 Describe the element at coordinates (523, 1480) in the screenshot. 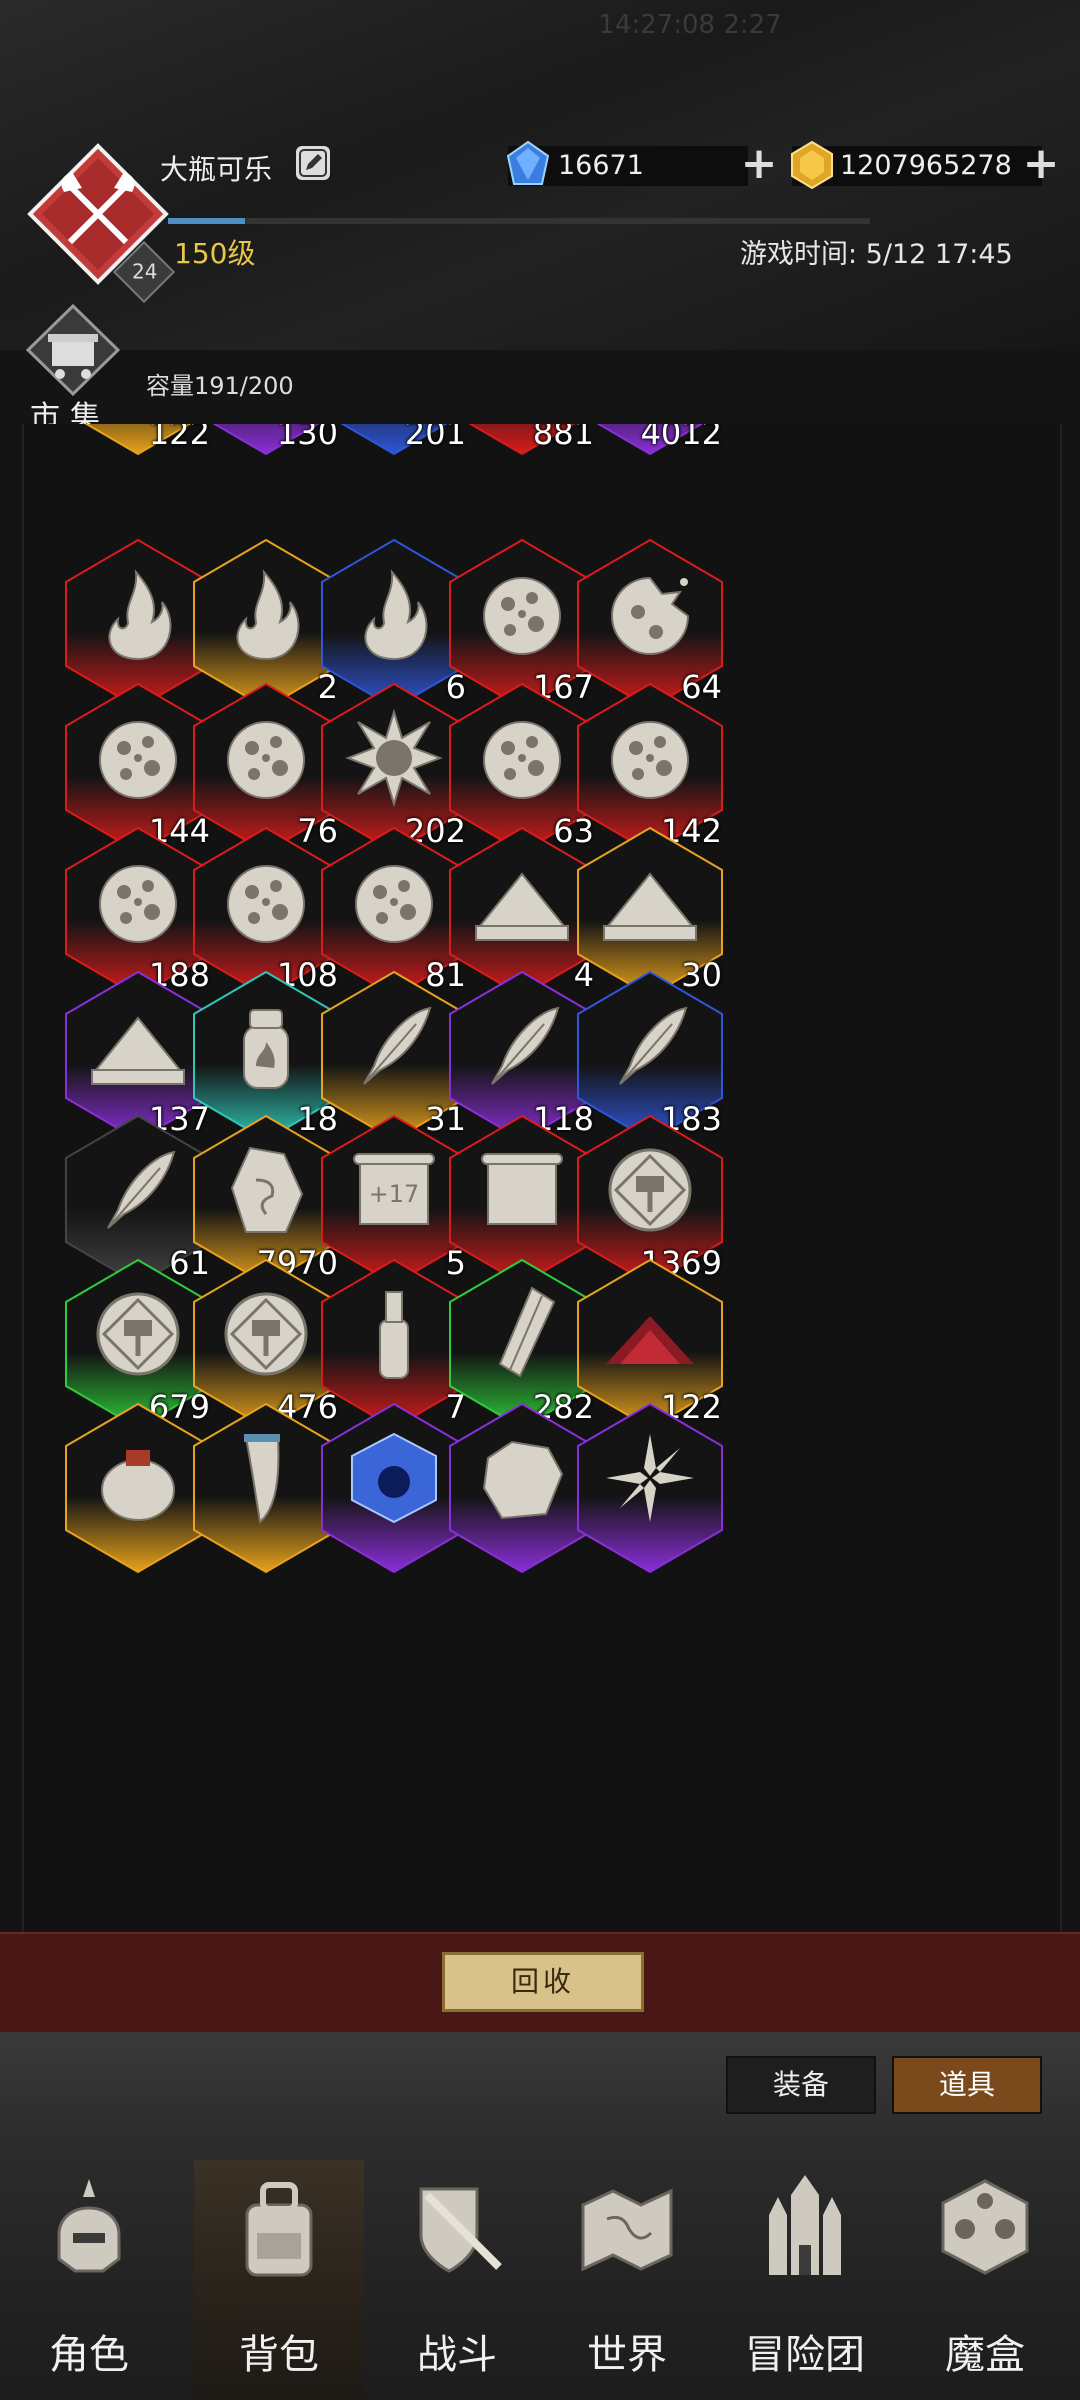

I see `hide-icon` at that location.